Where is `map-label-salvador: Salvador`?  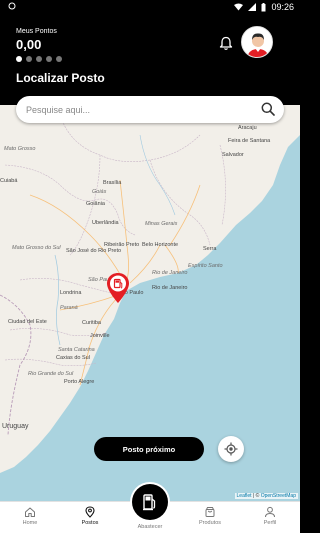 map-label-salvador: Salvador is located at coordinates (233, 155).